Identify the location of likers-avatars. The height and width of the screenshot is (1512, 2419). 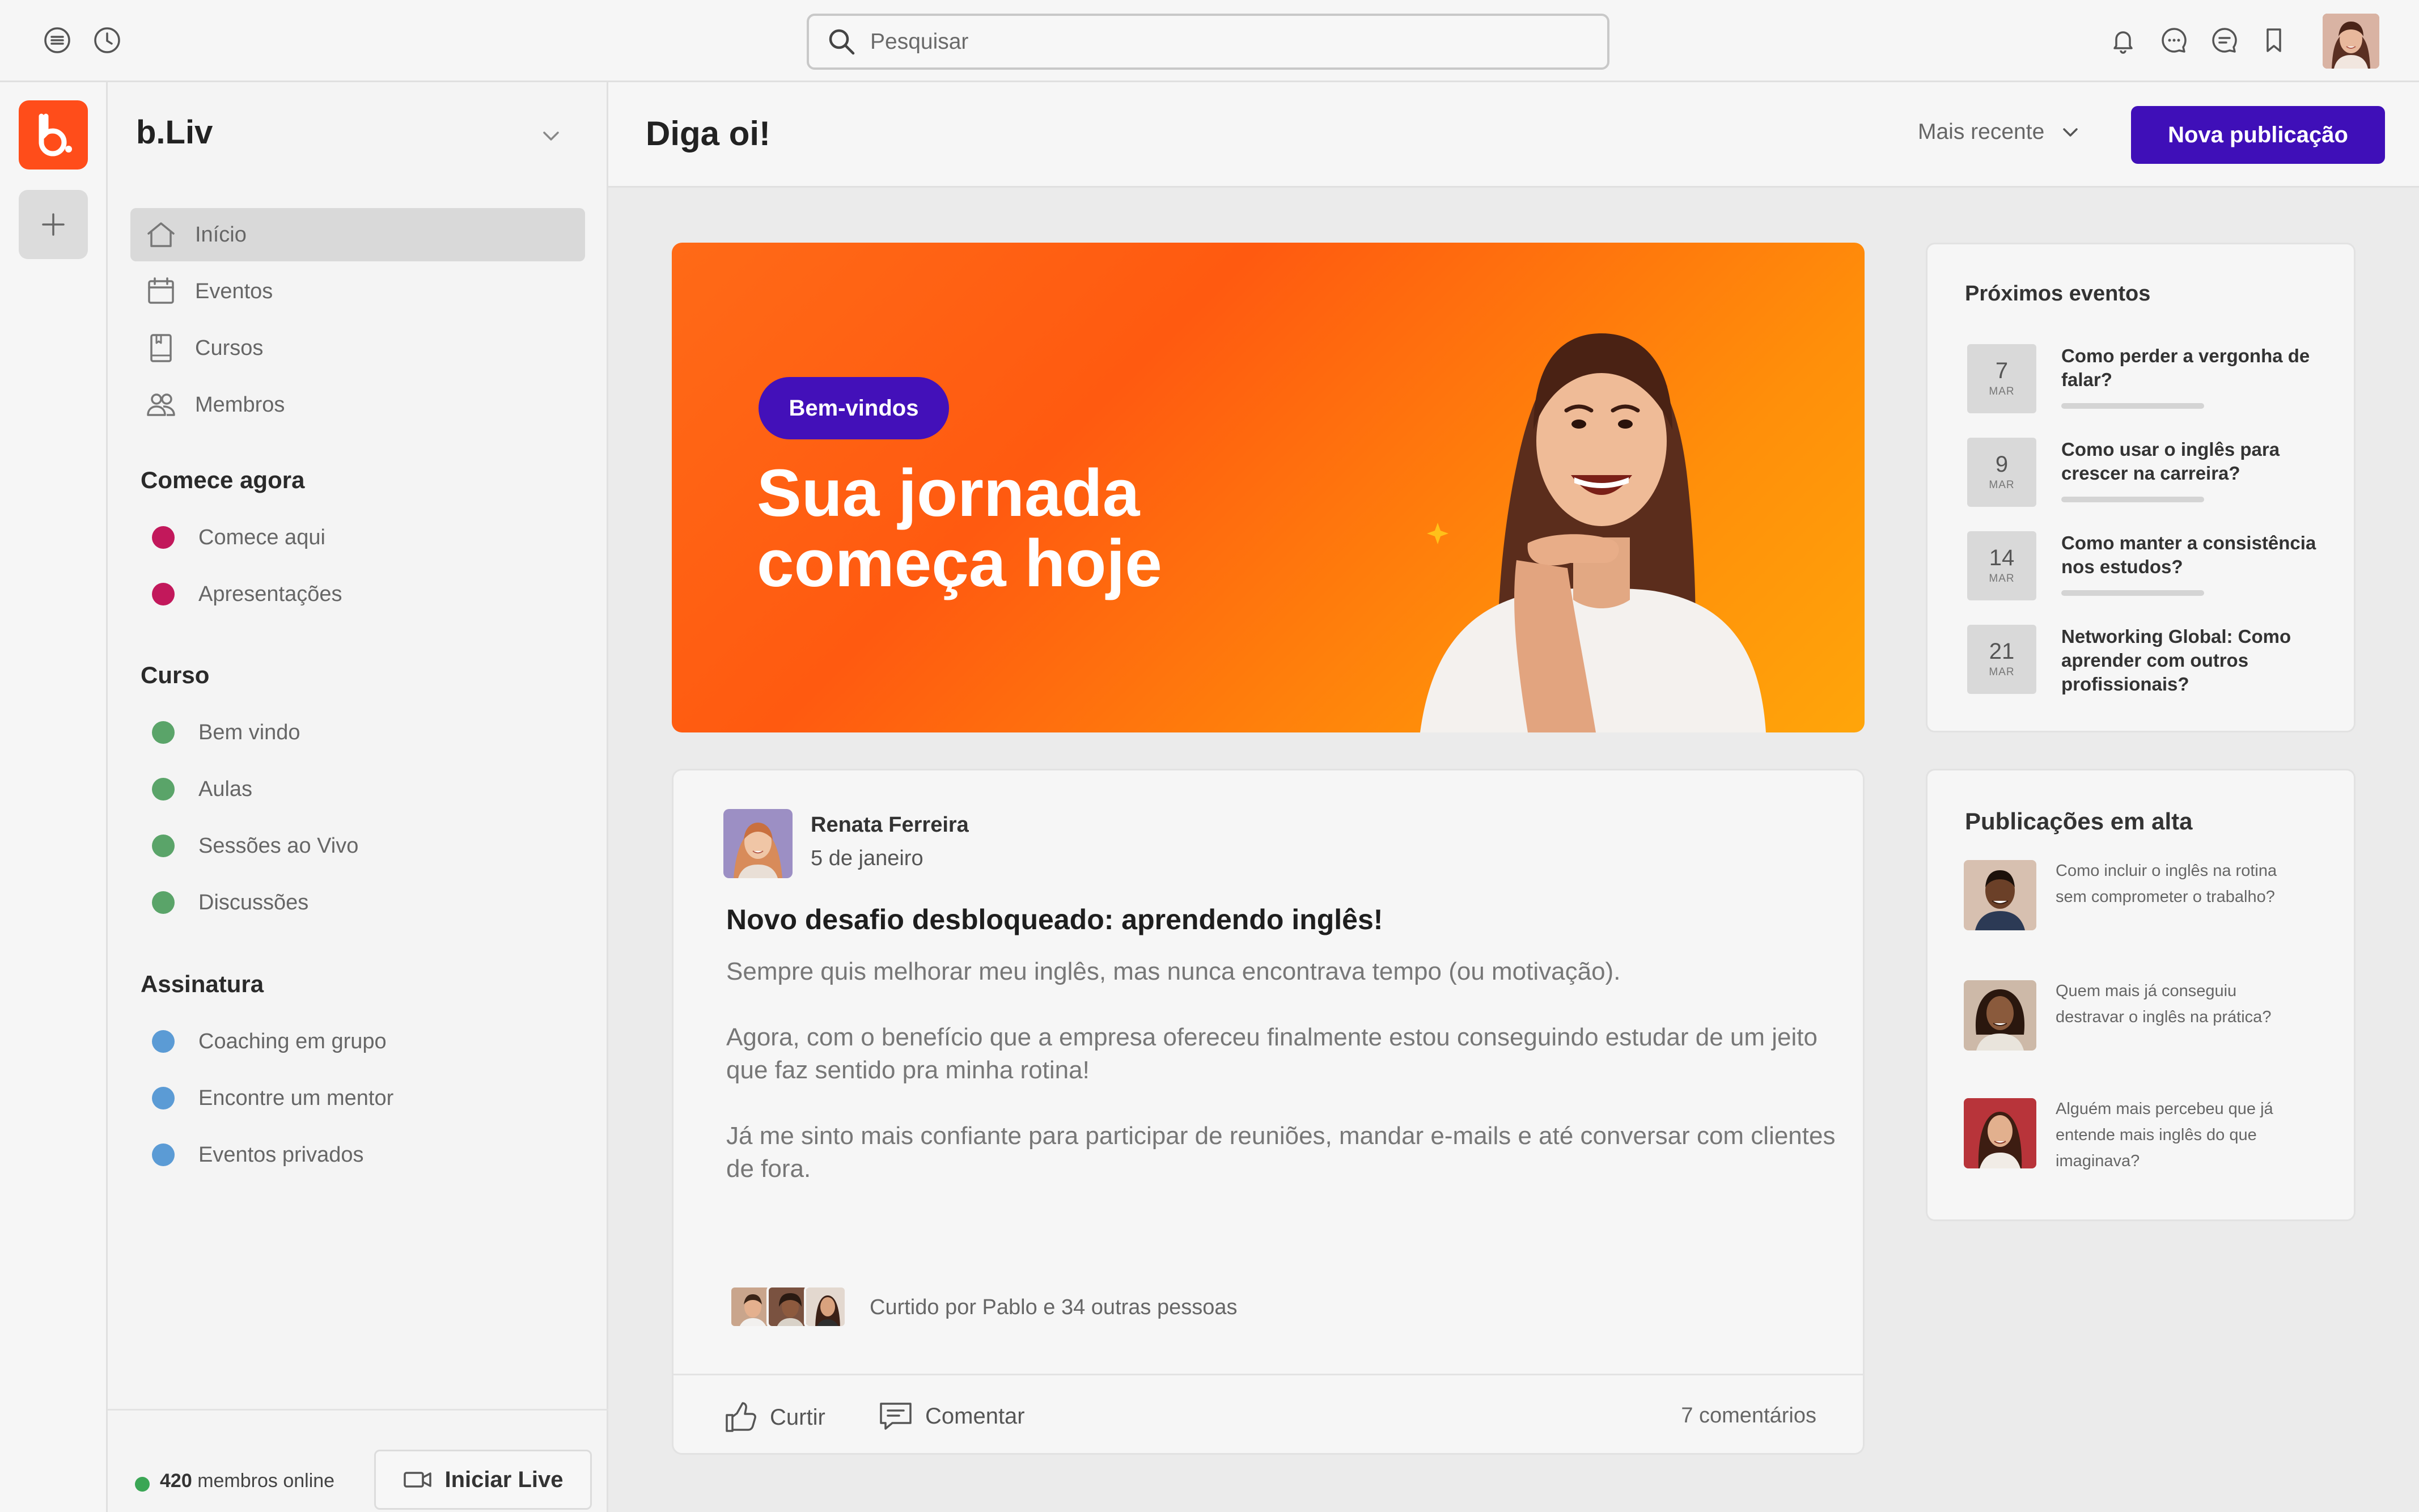
(788, 1308).